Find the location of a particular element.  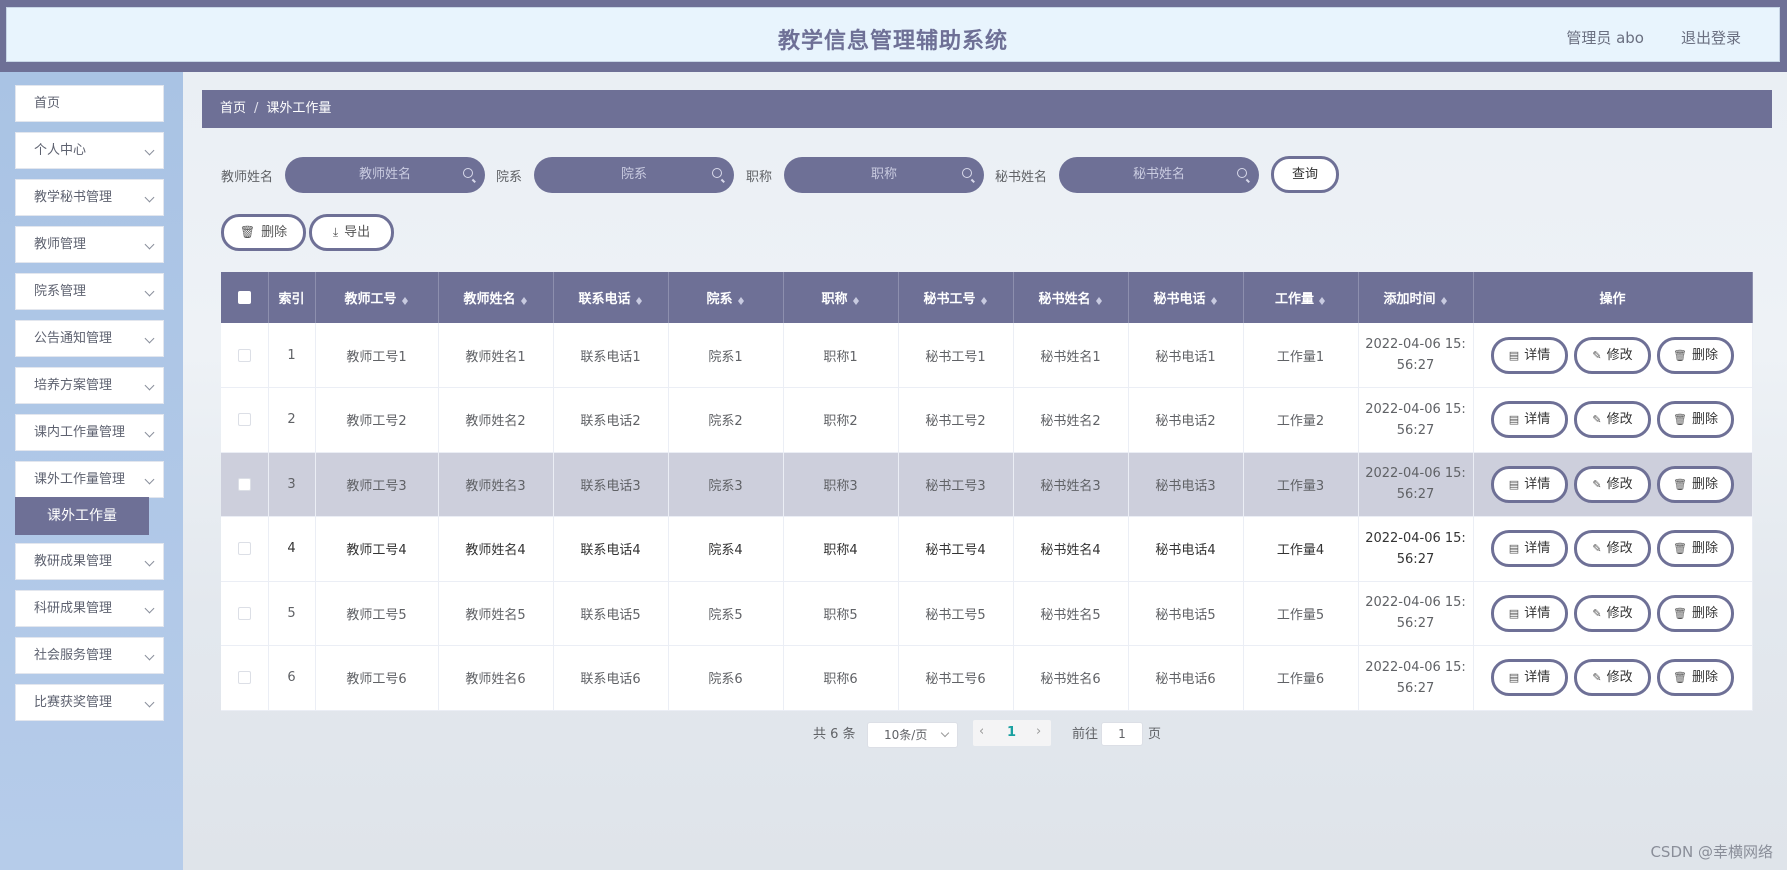

sidebar-item-label: 科研成果管理 is located at coordinates (73, 608).